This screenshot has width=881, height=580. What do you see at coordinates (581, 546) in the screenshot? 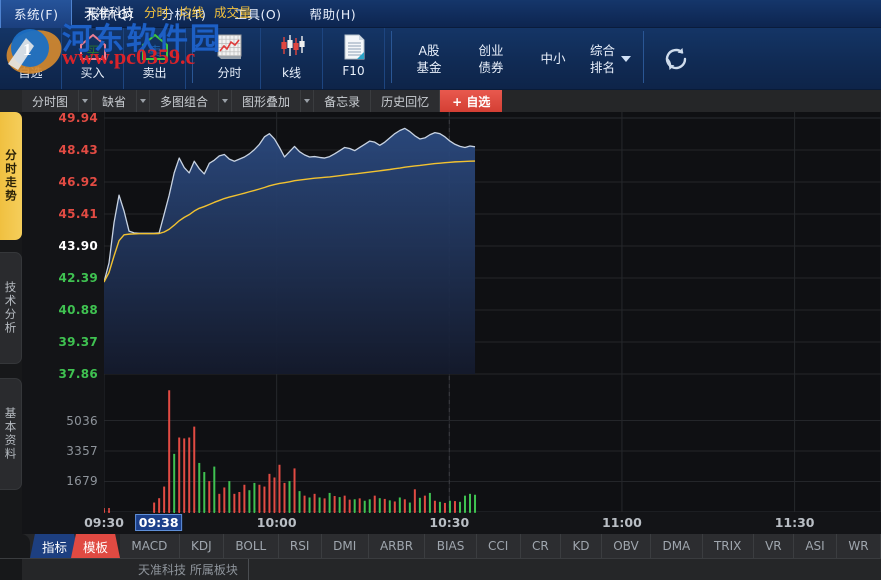
I see `indicator-button-KD: KD` at bounding box center [581, 546].